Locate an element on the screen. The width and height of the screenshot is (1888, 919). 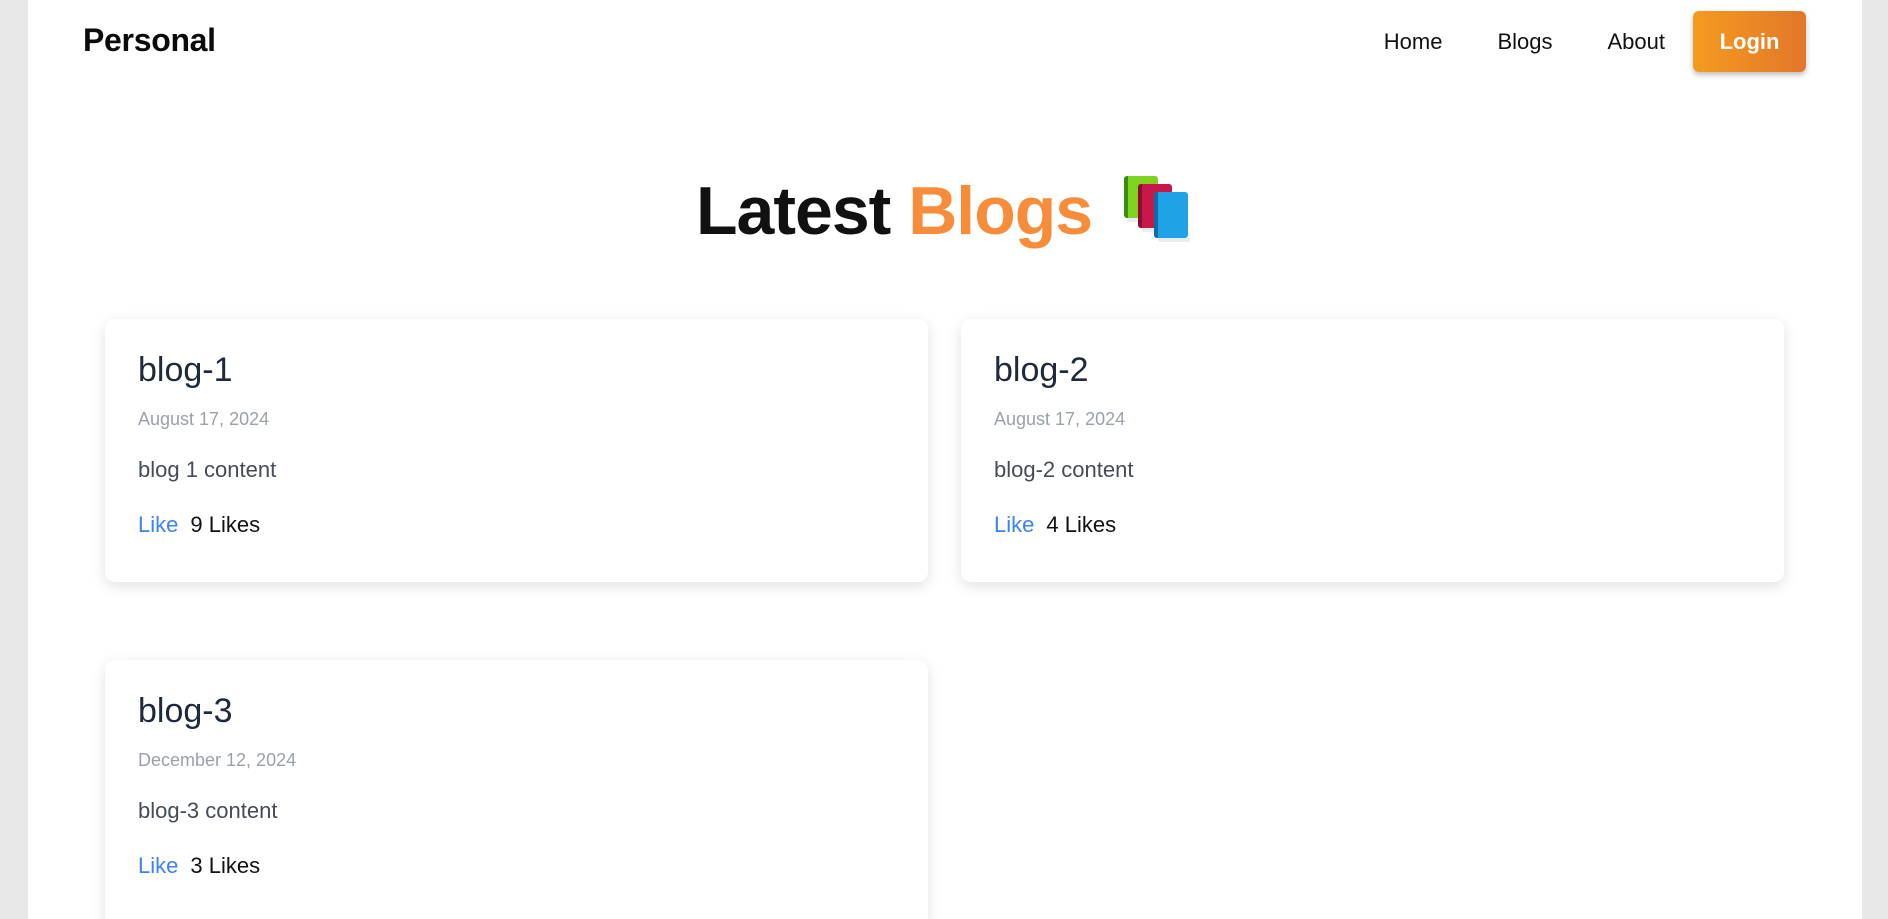
nav-link-about: About is located at coordinates (1637, 42).